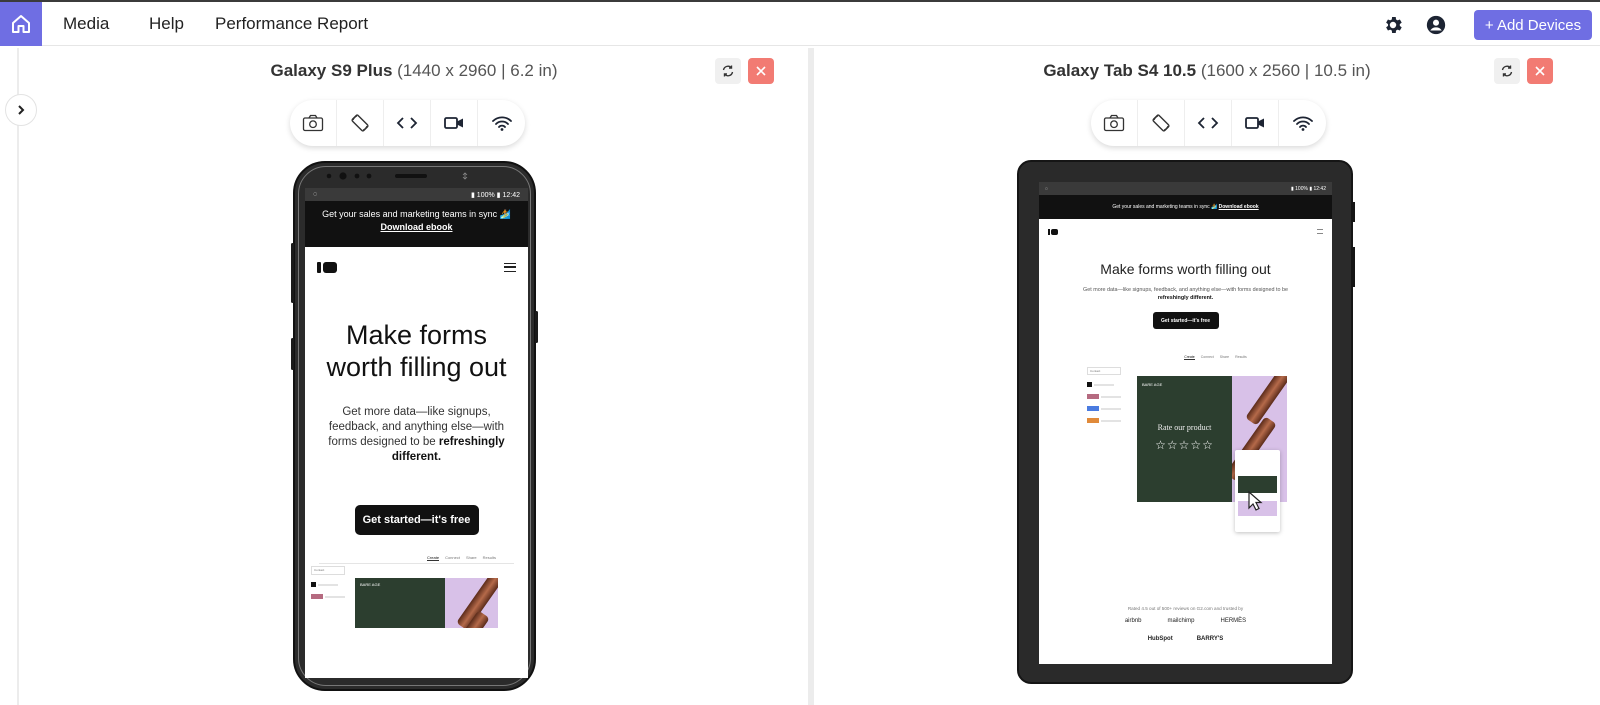  What do you see at coordinates (166, 24) in the screenshot?
I see `nav-help: Help` at bounding box center [166, 24].